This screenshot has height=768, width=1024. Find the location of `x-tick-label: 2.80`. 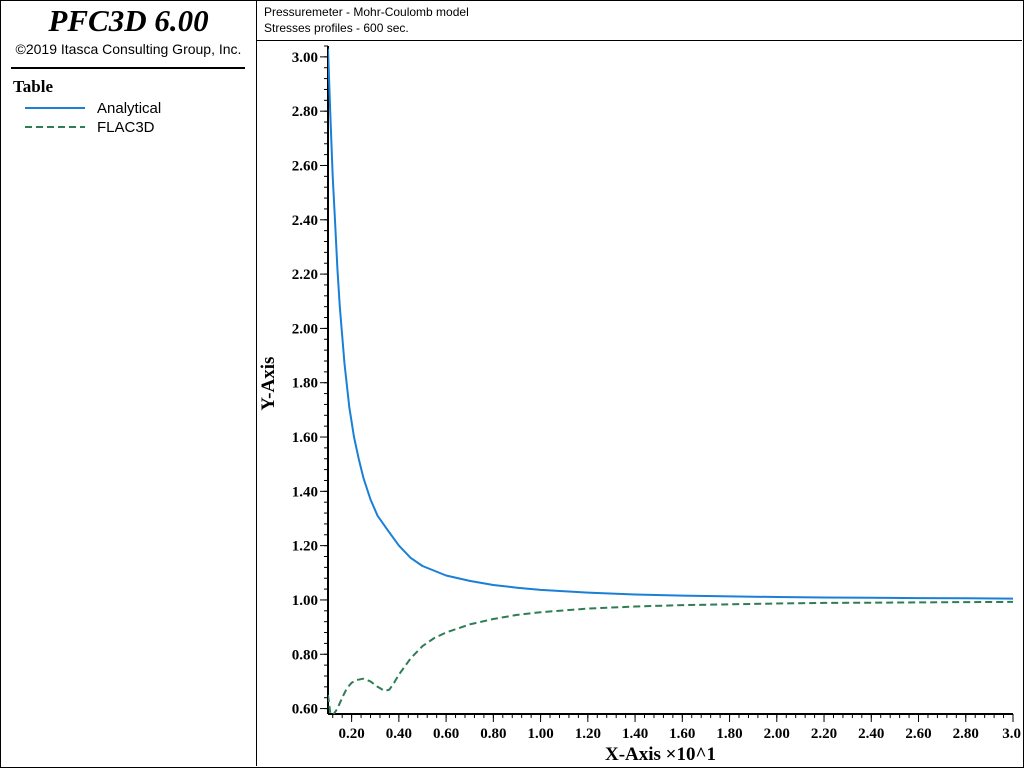

x-tick-label: 2.80 is located at coordinates (966, 734).